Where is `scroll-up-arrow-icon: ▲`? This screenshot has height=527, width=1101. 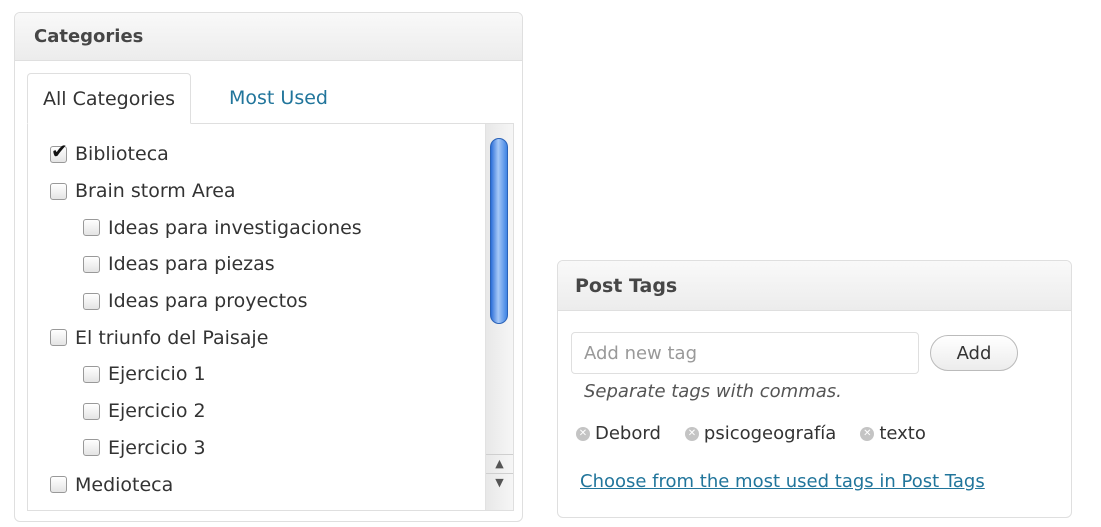
scroll-up-arrow-icon: ▲ is located at coordinates (499, 463).